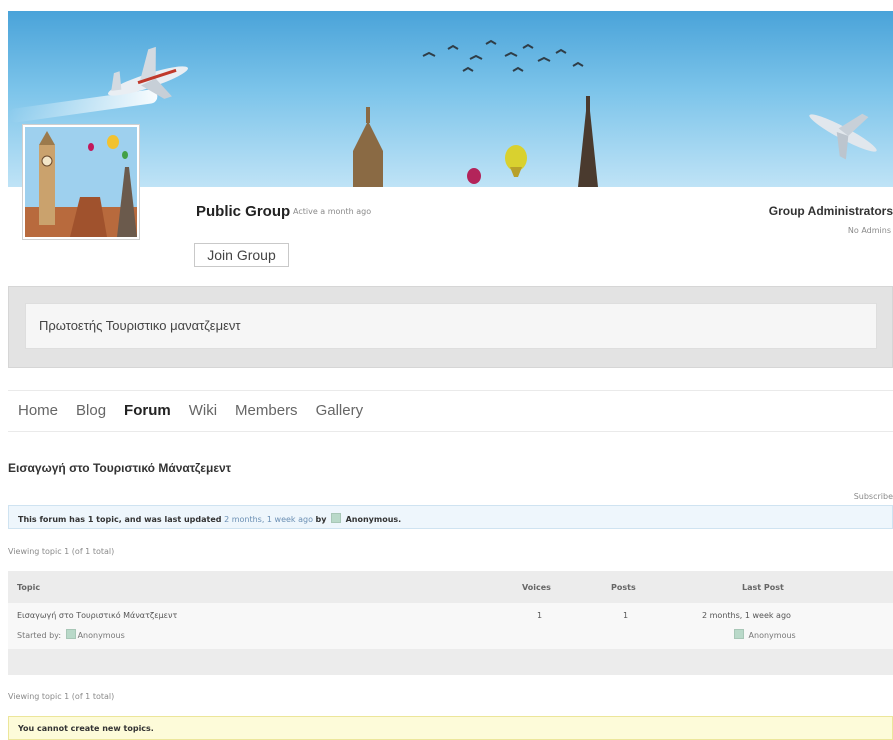  What do you see at coordinates (843, 136) in the screenshot?
I see `airplane-right` at bounding box center [843, 136].